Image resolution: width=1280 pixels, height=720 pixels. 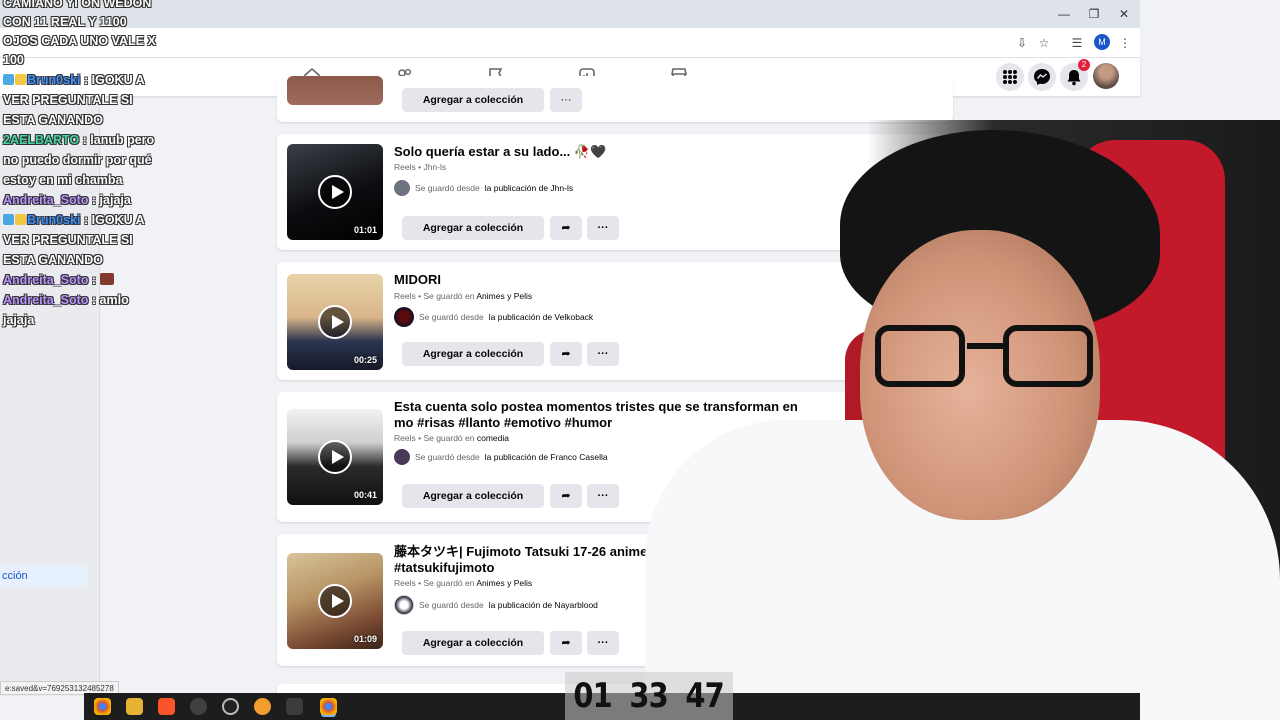 What do you see at coordinates (1044, 43) in the screenshot?
I see `bookmark-star-icon: ☆` at bounding box center [1044, 43].